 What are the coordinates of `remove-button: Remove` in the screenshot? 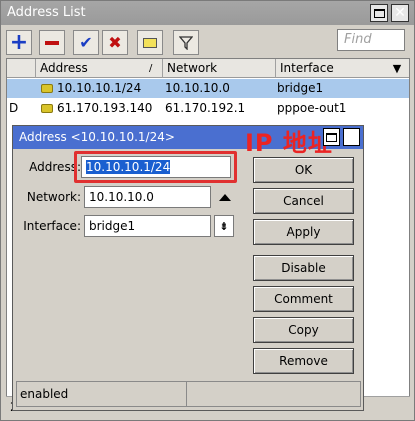 It's located at (303, 361).